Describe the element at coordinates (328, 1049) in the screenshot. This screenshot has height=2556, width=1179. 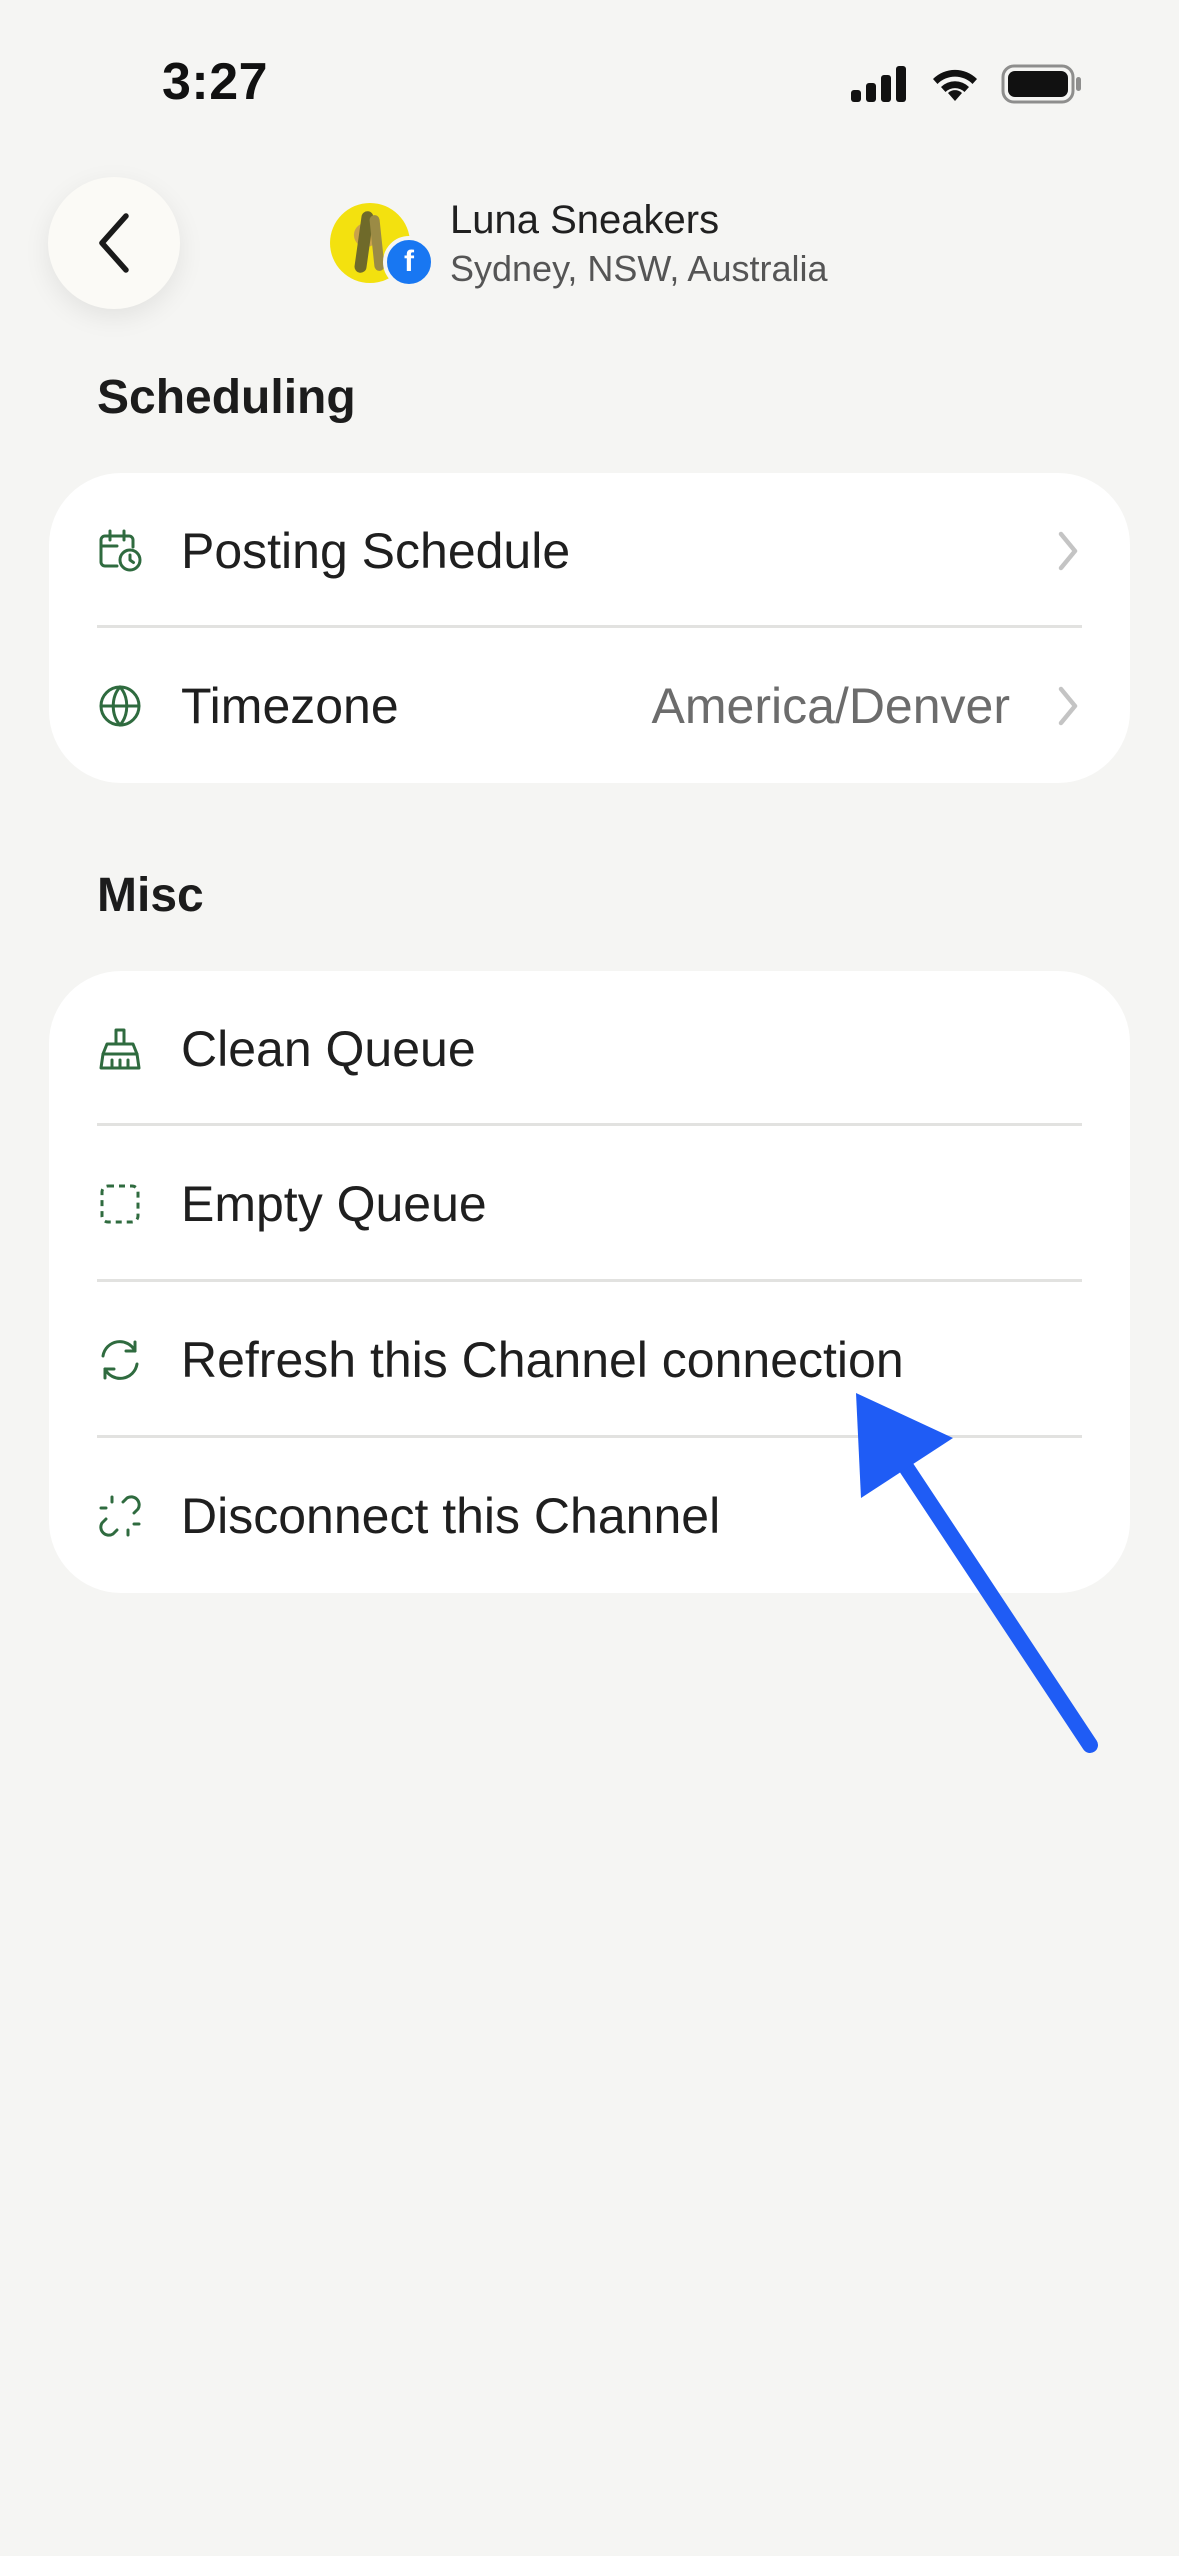
I see `clean-queue-label: Clean Queue` at that location.